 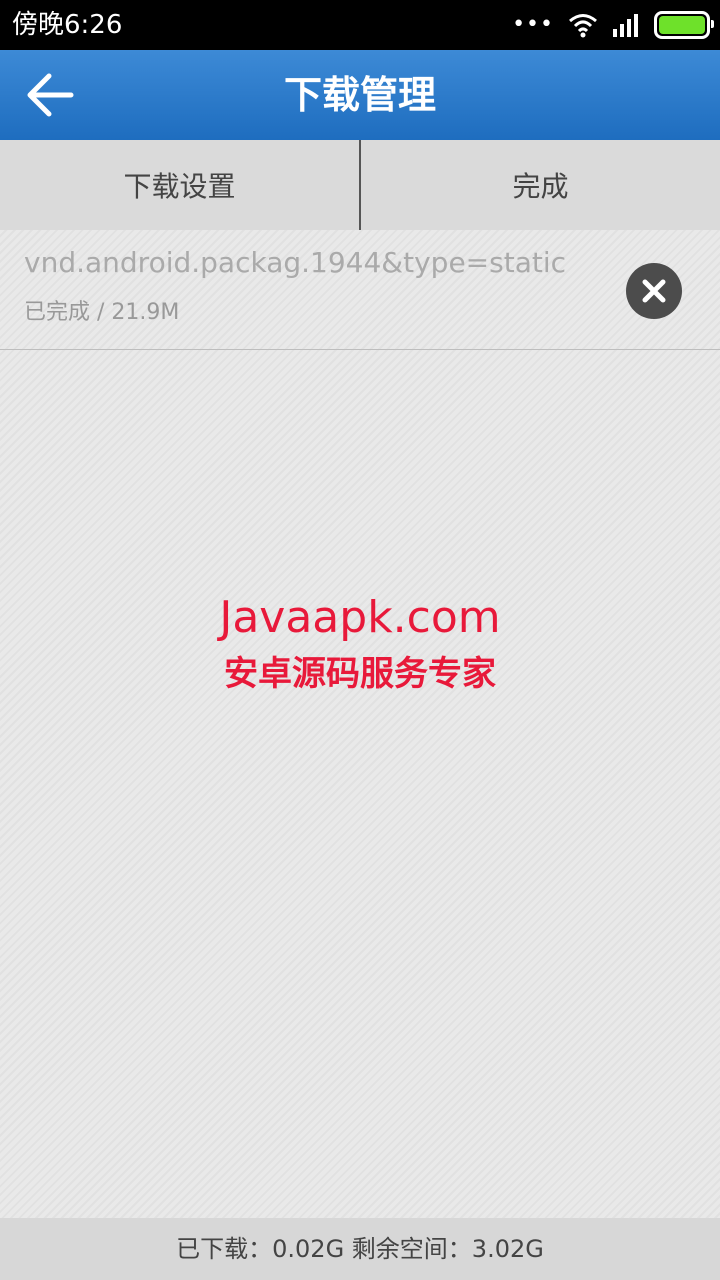 I want to click on battery-level, so click(x=682, y=25).